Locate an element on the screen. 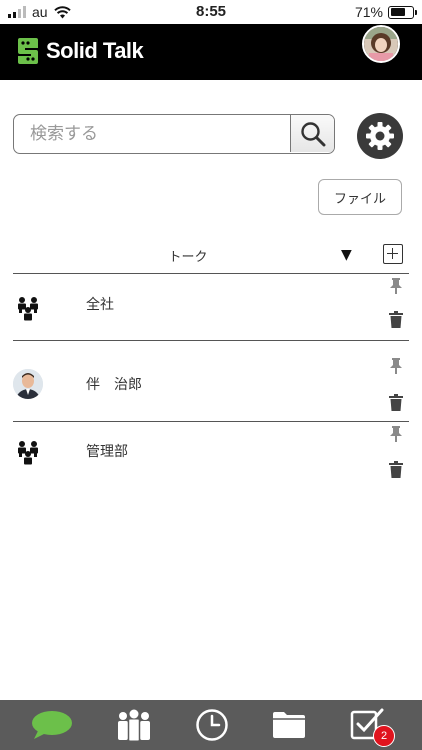  chat-bubble-icon is located at coordinates (52, 725).